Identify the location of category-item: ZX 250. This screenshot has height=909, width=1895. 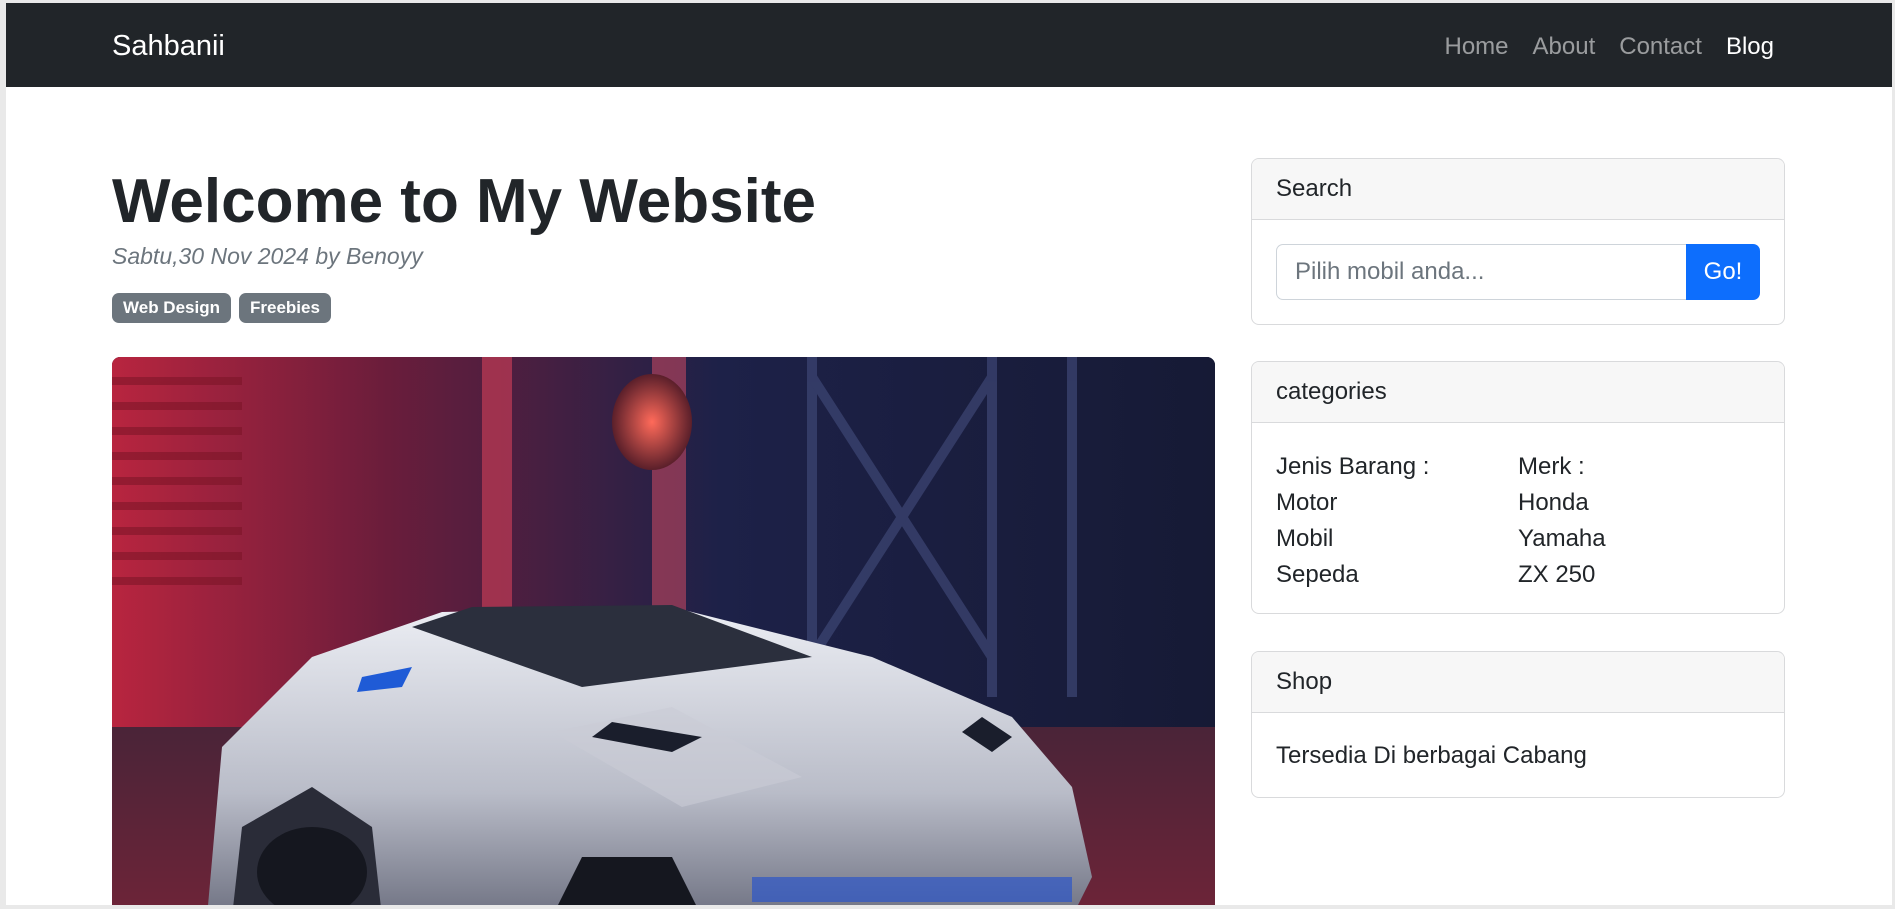
(1639, 575).